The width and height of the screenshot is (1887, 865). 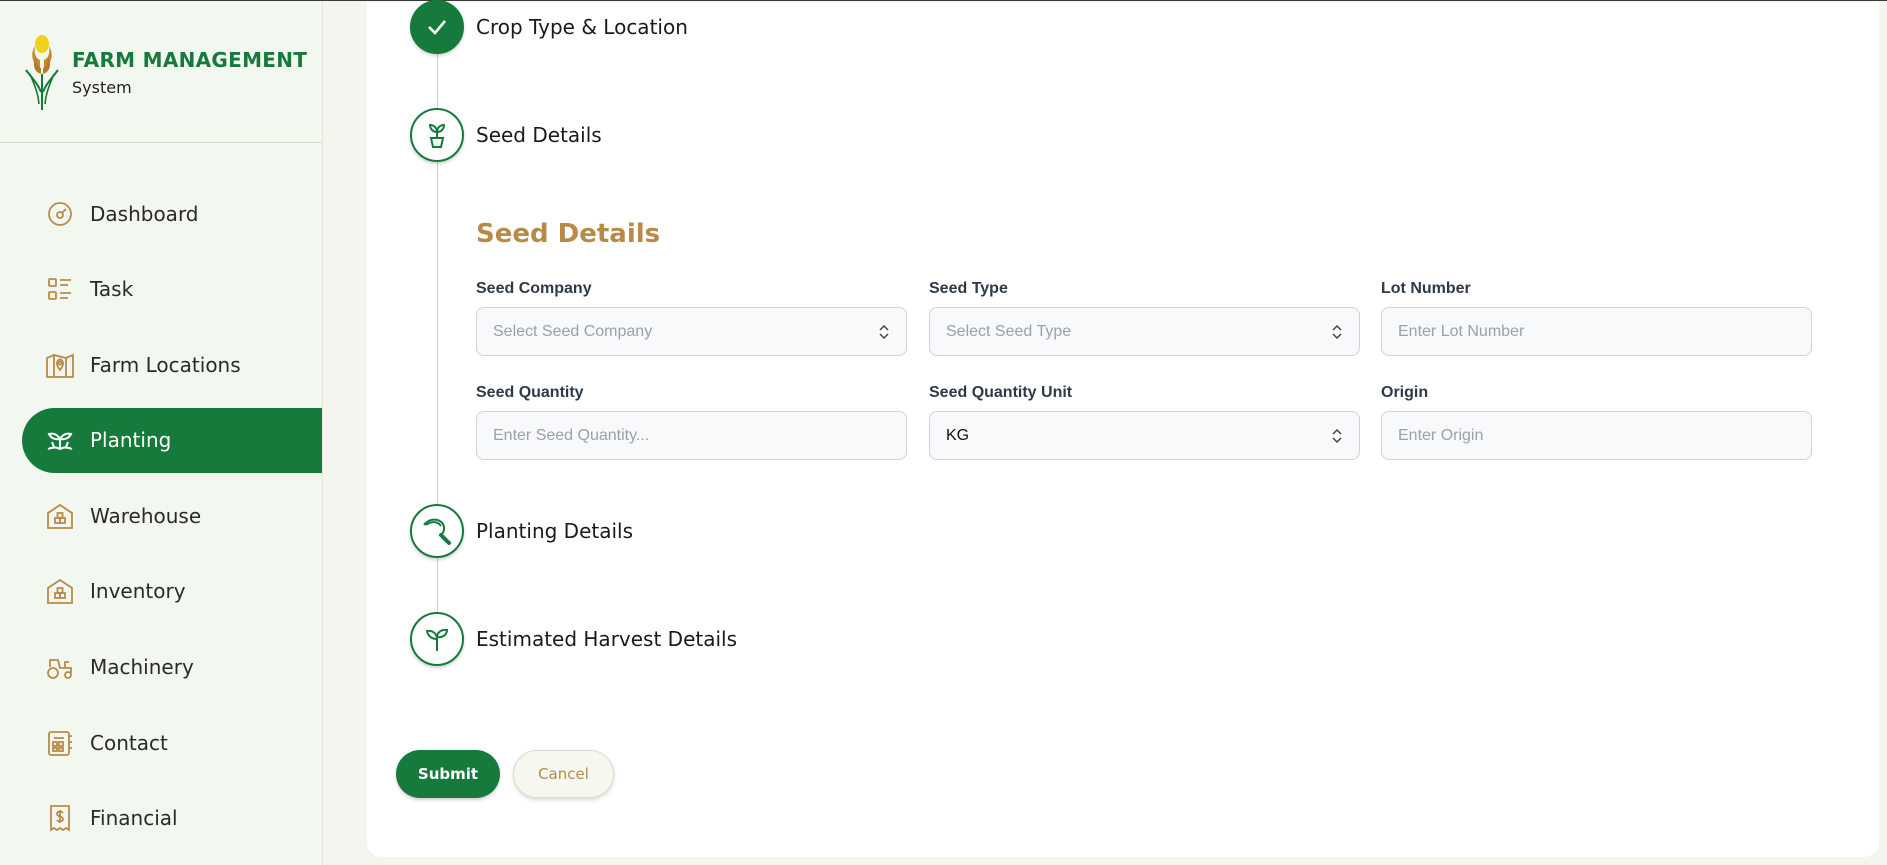 I want to click on brand: FARM MANAGEMENT System, so click(x=161, y=72).